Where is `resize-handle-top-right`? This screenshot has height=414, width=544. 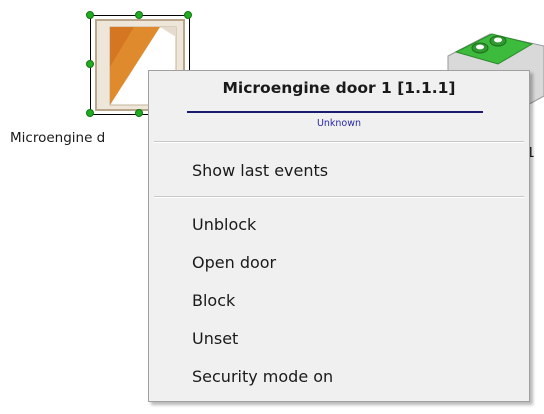
resize-handle-top-right is located at coordinates (188, 15).